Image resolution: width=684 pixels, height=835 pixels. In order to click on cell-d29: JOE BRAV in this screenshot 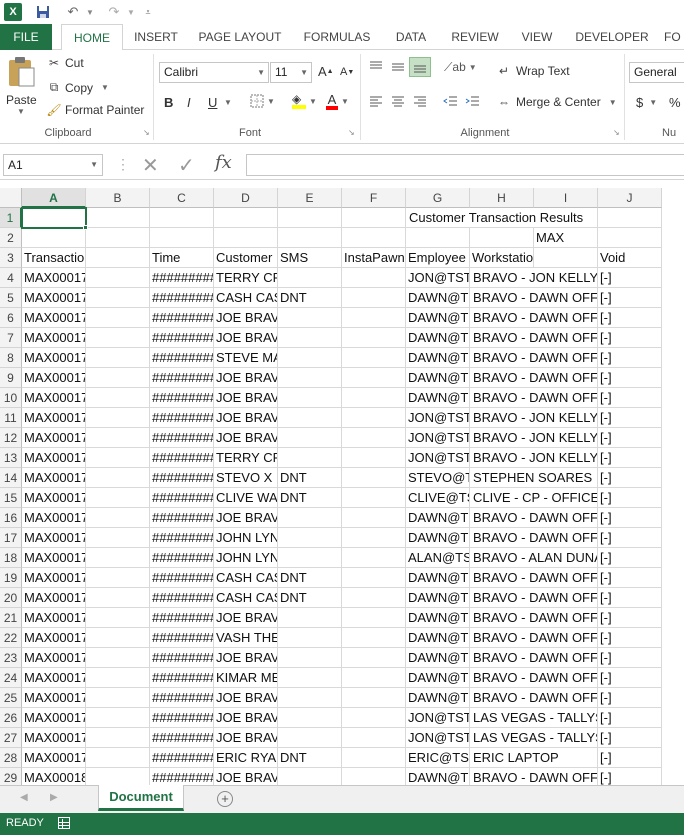, I will do `click(246, 776)`.